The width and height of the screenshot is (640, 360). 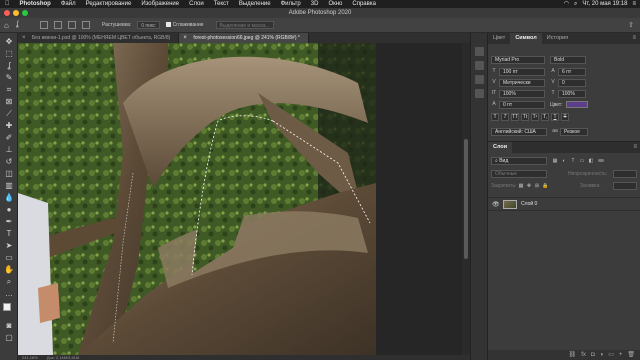 I want to click on foreground-color-swatch, so click(x=7, y=307).